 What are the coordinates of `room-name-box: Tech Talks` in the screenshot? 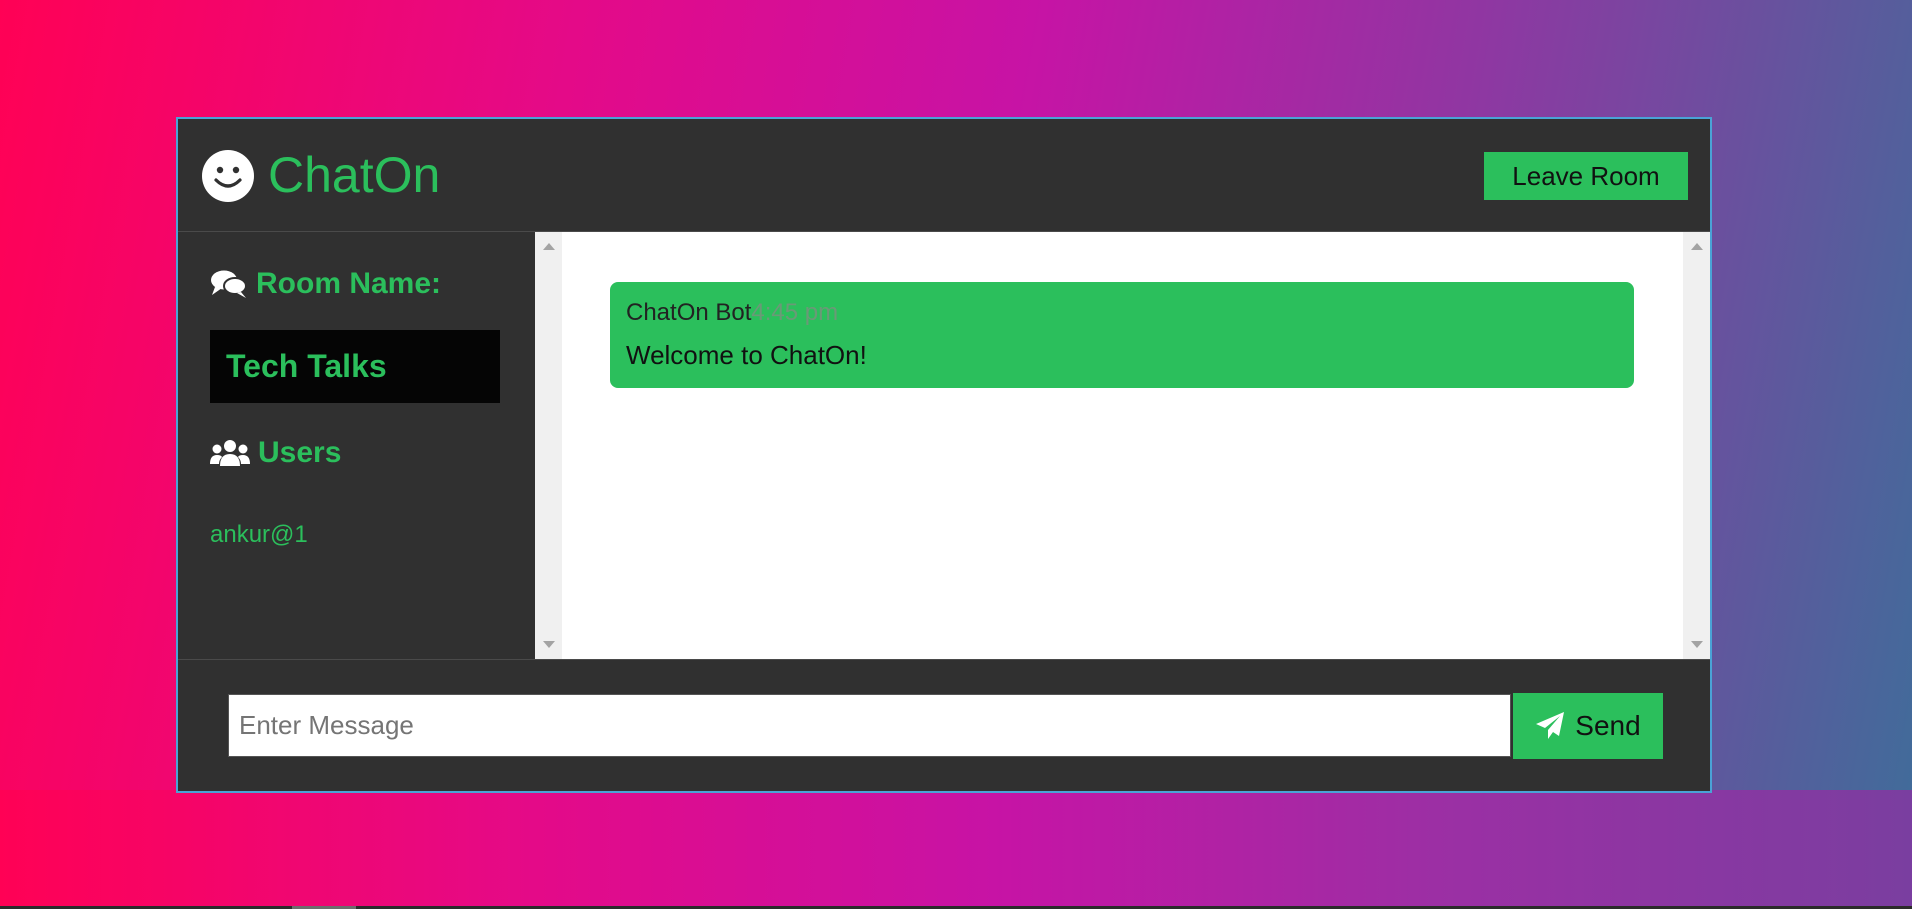 It's located at (355, 366).